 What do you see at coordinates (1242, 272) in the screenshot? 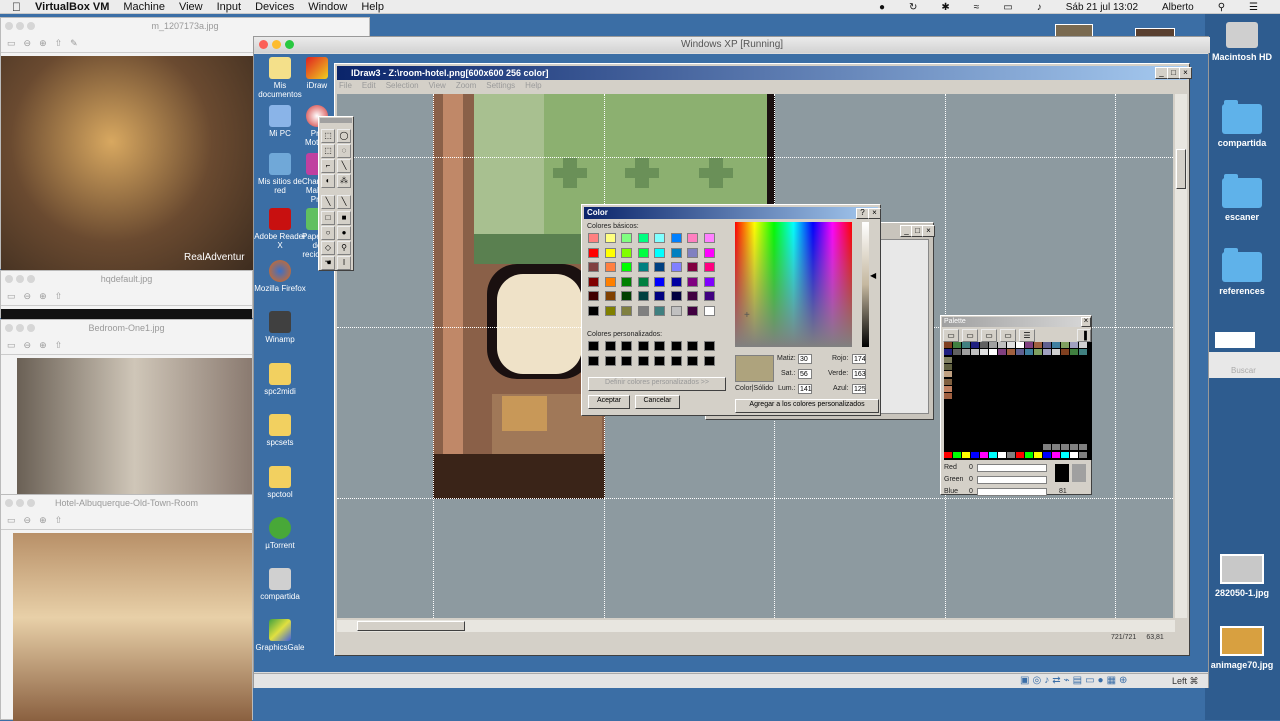
I see `desktop-icon-references: references` at bounding box center [1242, 272].